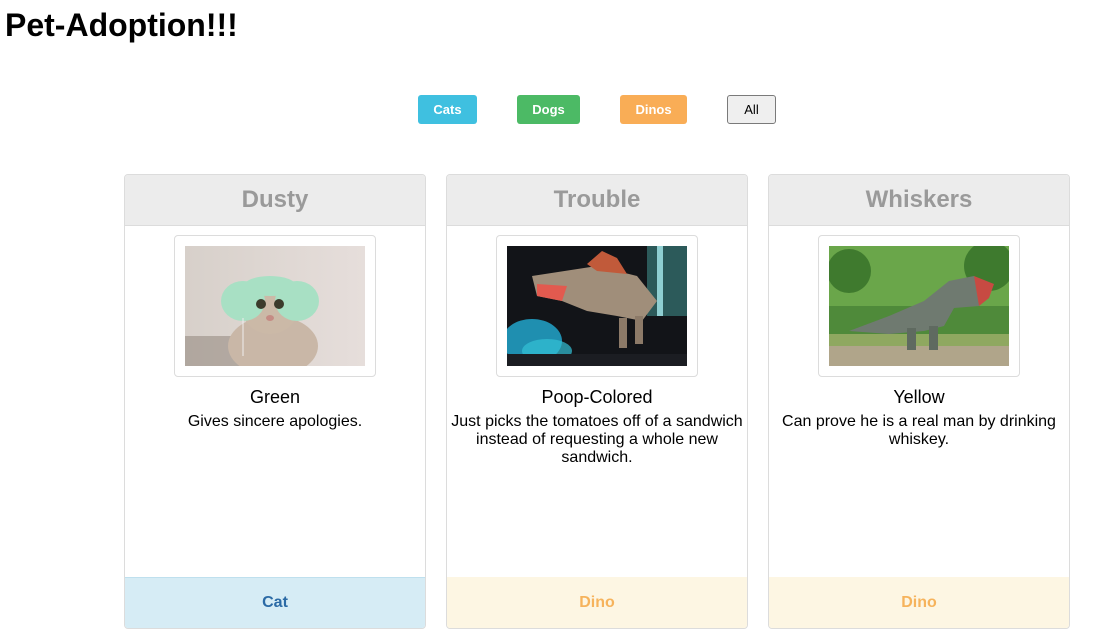 The height and width of the screenshot is (643, 1117). Describe the element at coordinates (653, 109) in the screenshot. I see `filter-dinos-button: Dinos` at that location.